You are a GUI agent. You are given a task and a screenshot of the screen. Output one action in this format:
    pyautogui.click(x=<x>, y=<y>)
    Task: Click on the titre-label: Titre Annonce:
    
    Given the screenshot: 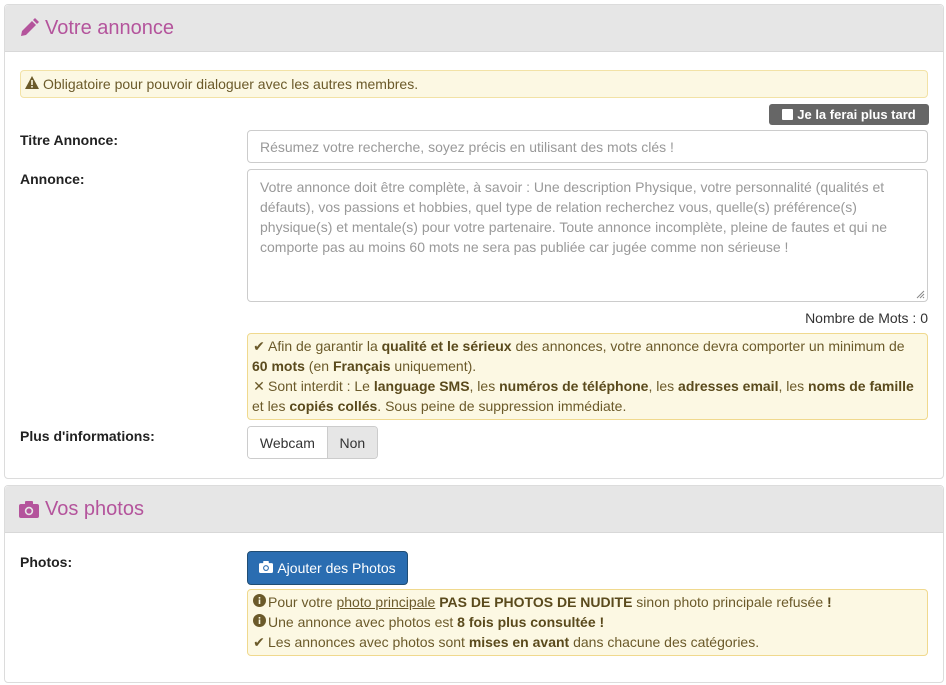 What is the action you would take?
    pyautogui.click(x=69, y=140)
    